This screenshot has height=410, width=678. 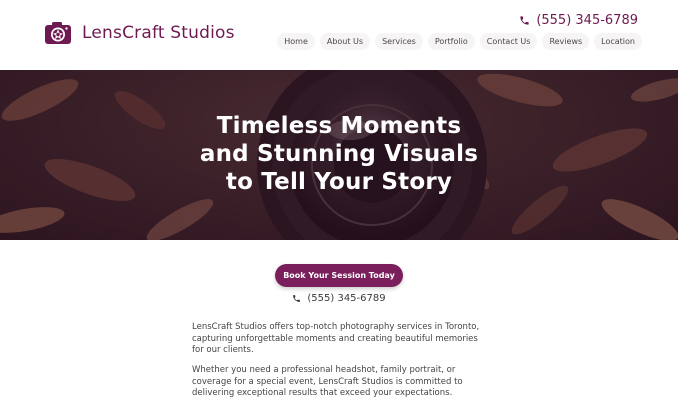 What do you see at coordinates (339, 182) in the screenshot?
I see `hero-title-line-3: to Tell Your Story` at bounding box center [339, 182].